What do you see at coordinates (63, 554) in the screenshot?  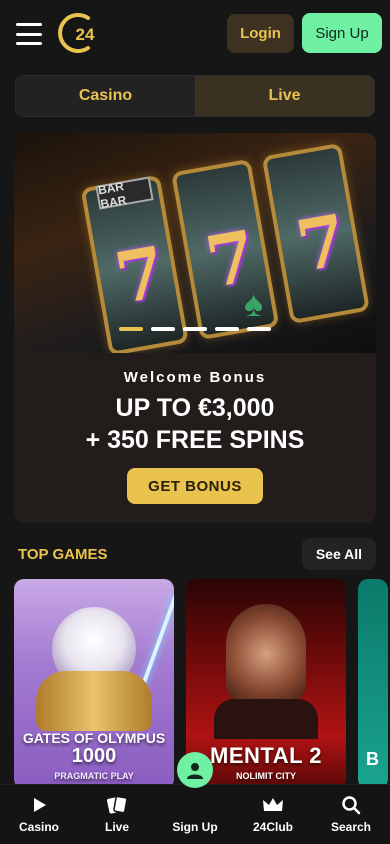 I see `section-title: TOP GAMES` at bounding box center [63, 554].